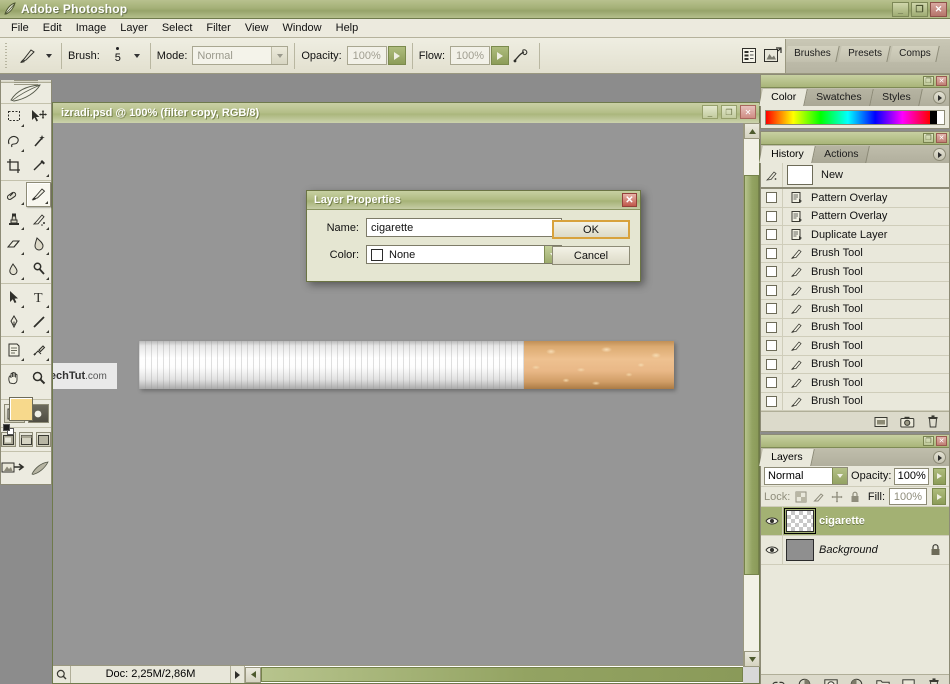 The image size is (950, 684). I want to click on flow-input: 100%, so click(470, 55).